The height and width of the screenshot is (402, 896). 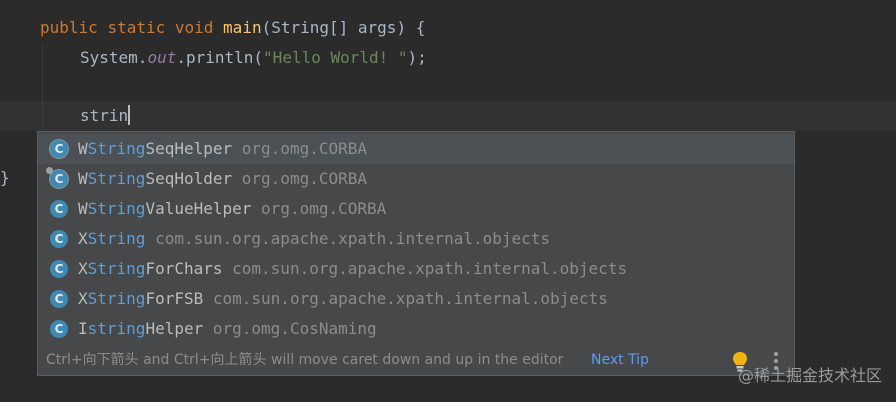 I want to click on completion-item: C WStringSeqHelper org.omg.CORBA, so click(x=416, y=149).